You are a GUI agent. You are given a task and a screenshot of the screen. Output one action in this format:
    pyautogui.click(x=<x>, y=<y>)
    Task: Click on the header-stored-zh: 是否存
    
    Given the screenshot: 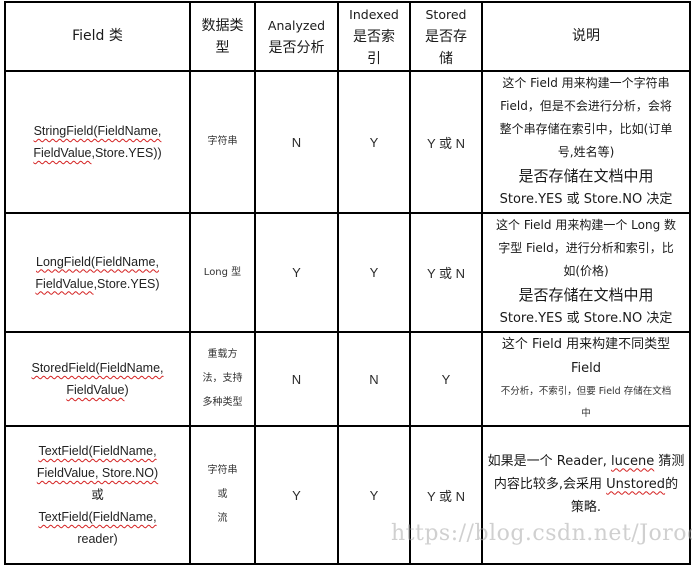 What is the action you would take?
    pyautogui.click(x=446, y=36)
    